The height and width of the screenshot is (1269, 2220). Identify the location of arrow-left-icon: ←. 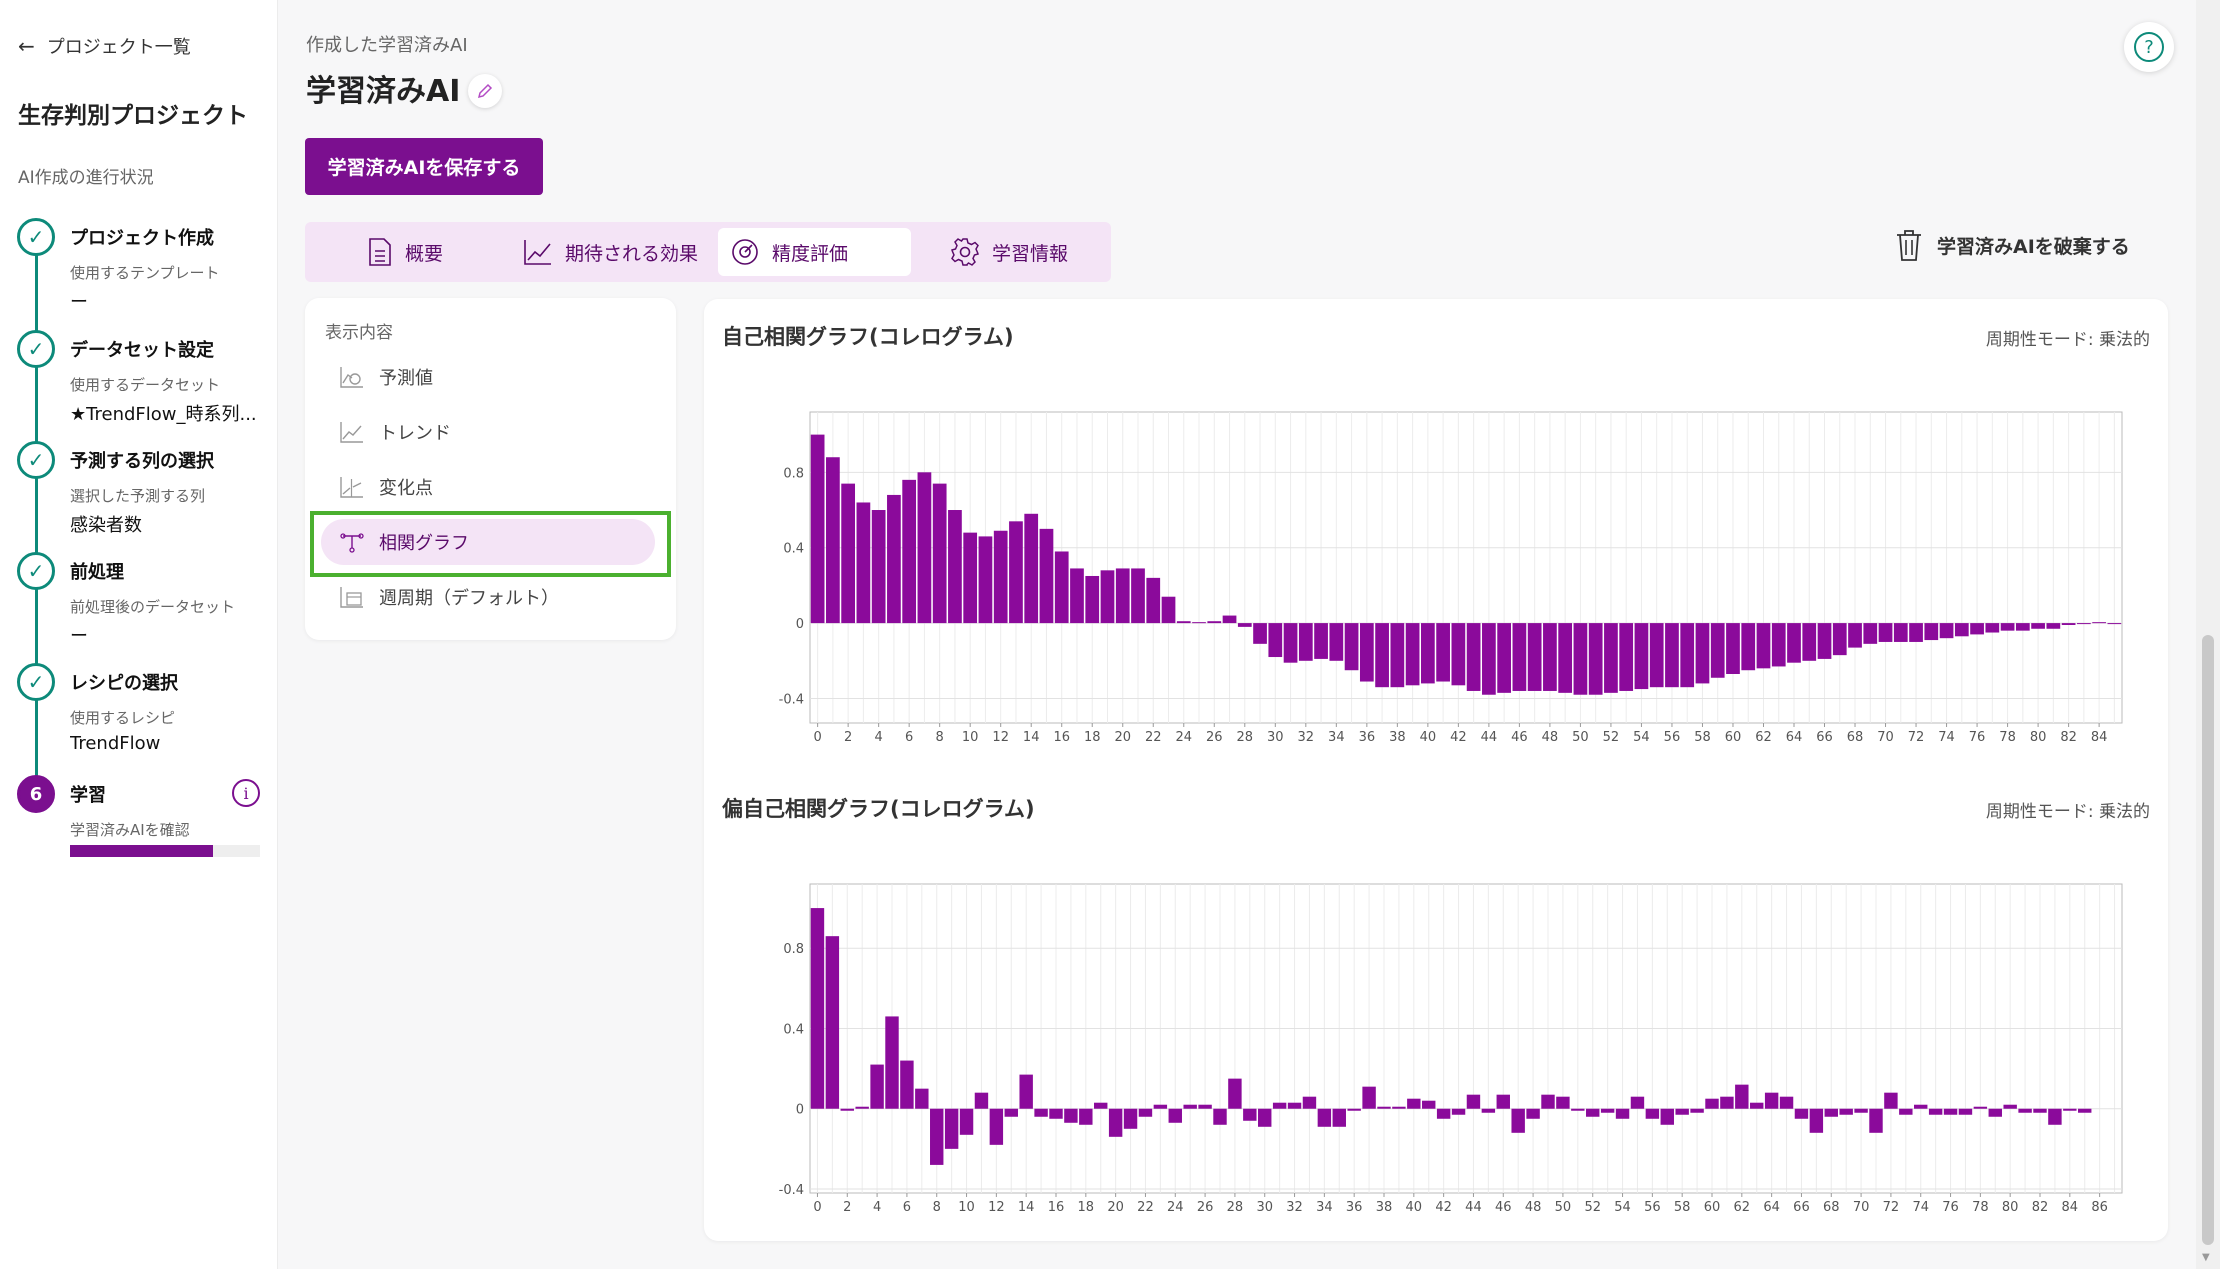
(26, 46).